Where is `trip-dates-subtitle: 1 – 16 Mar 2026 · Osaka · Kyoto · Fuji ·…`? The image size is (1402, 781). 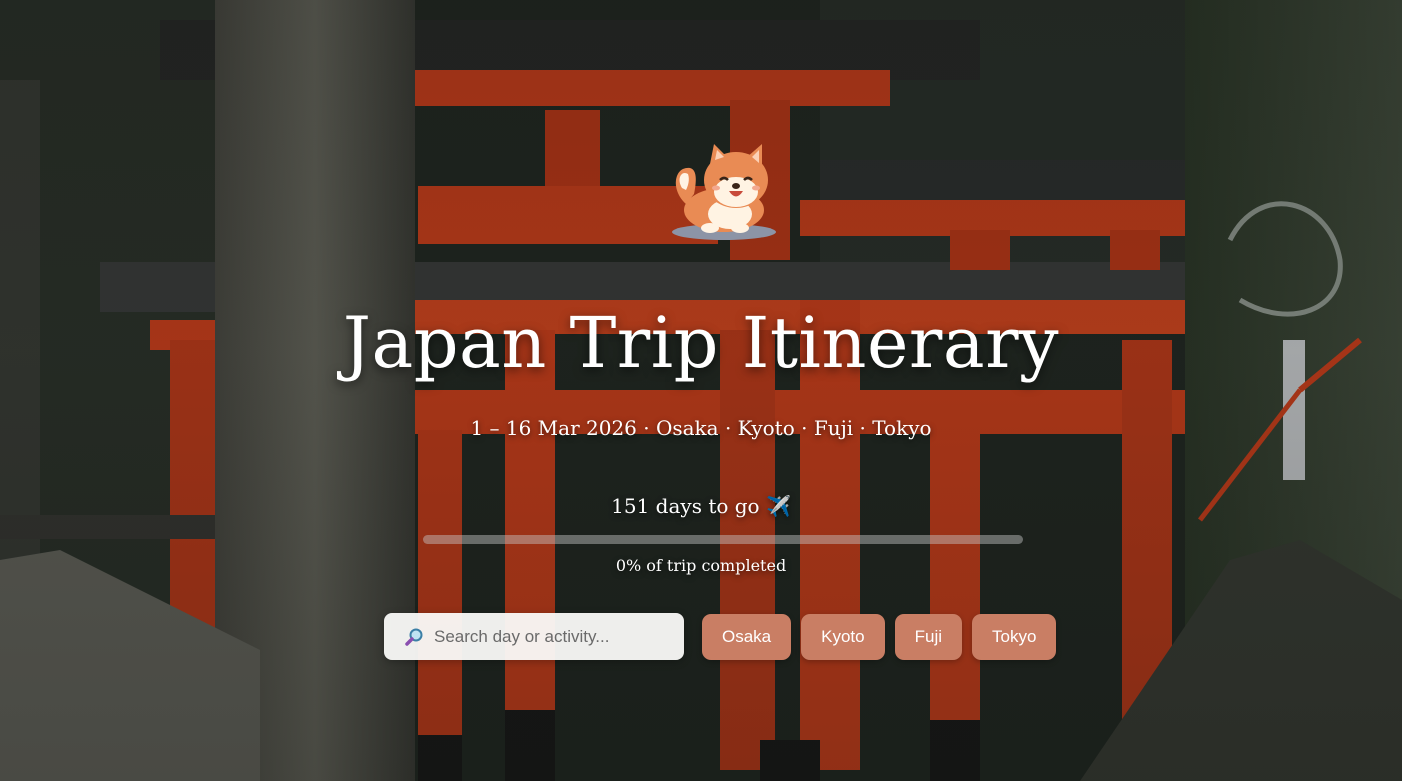
trip-dates-subtitle: 1 – 16 Mar 2026 · Osaka · Kyoto · Fuji ·… is located at coordinates (701, 428).